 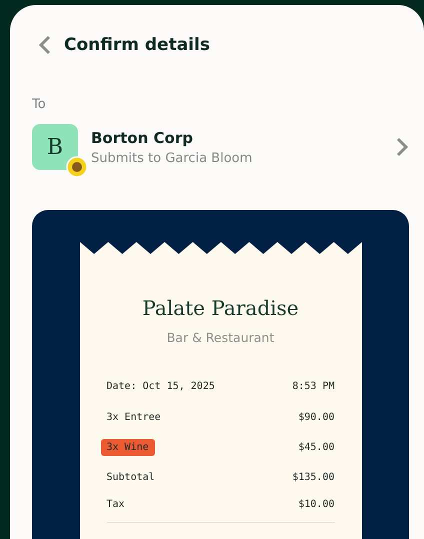 I want to click on receipt-time: 8:53 PM, so click(x=313, y=386).